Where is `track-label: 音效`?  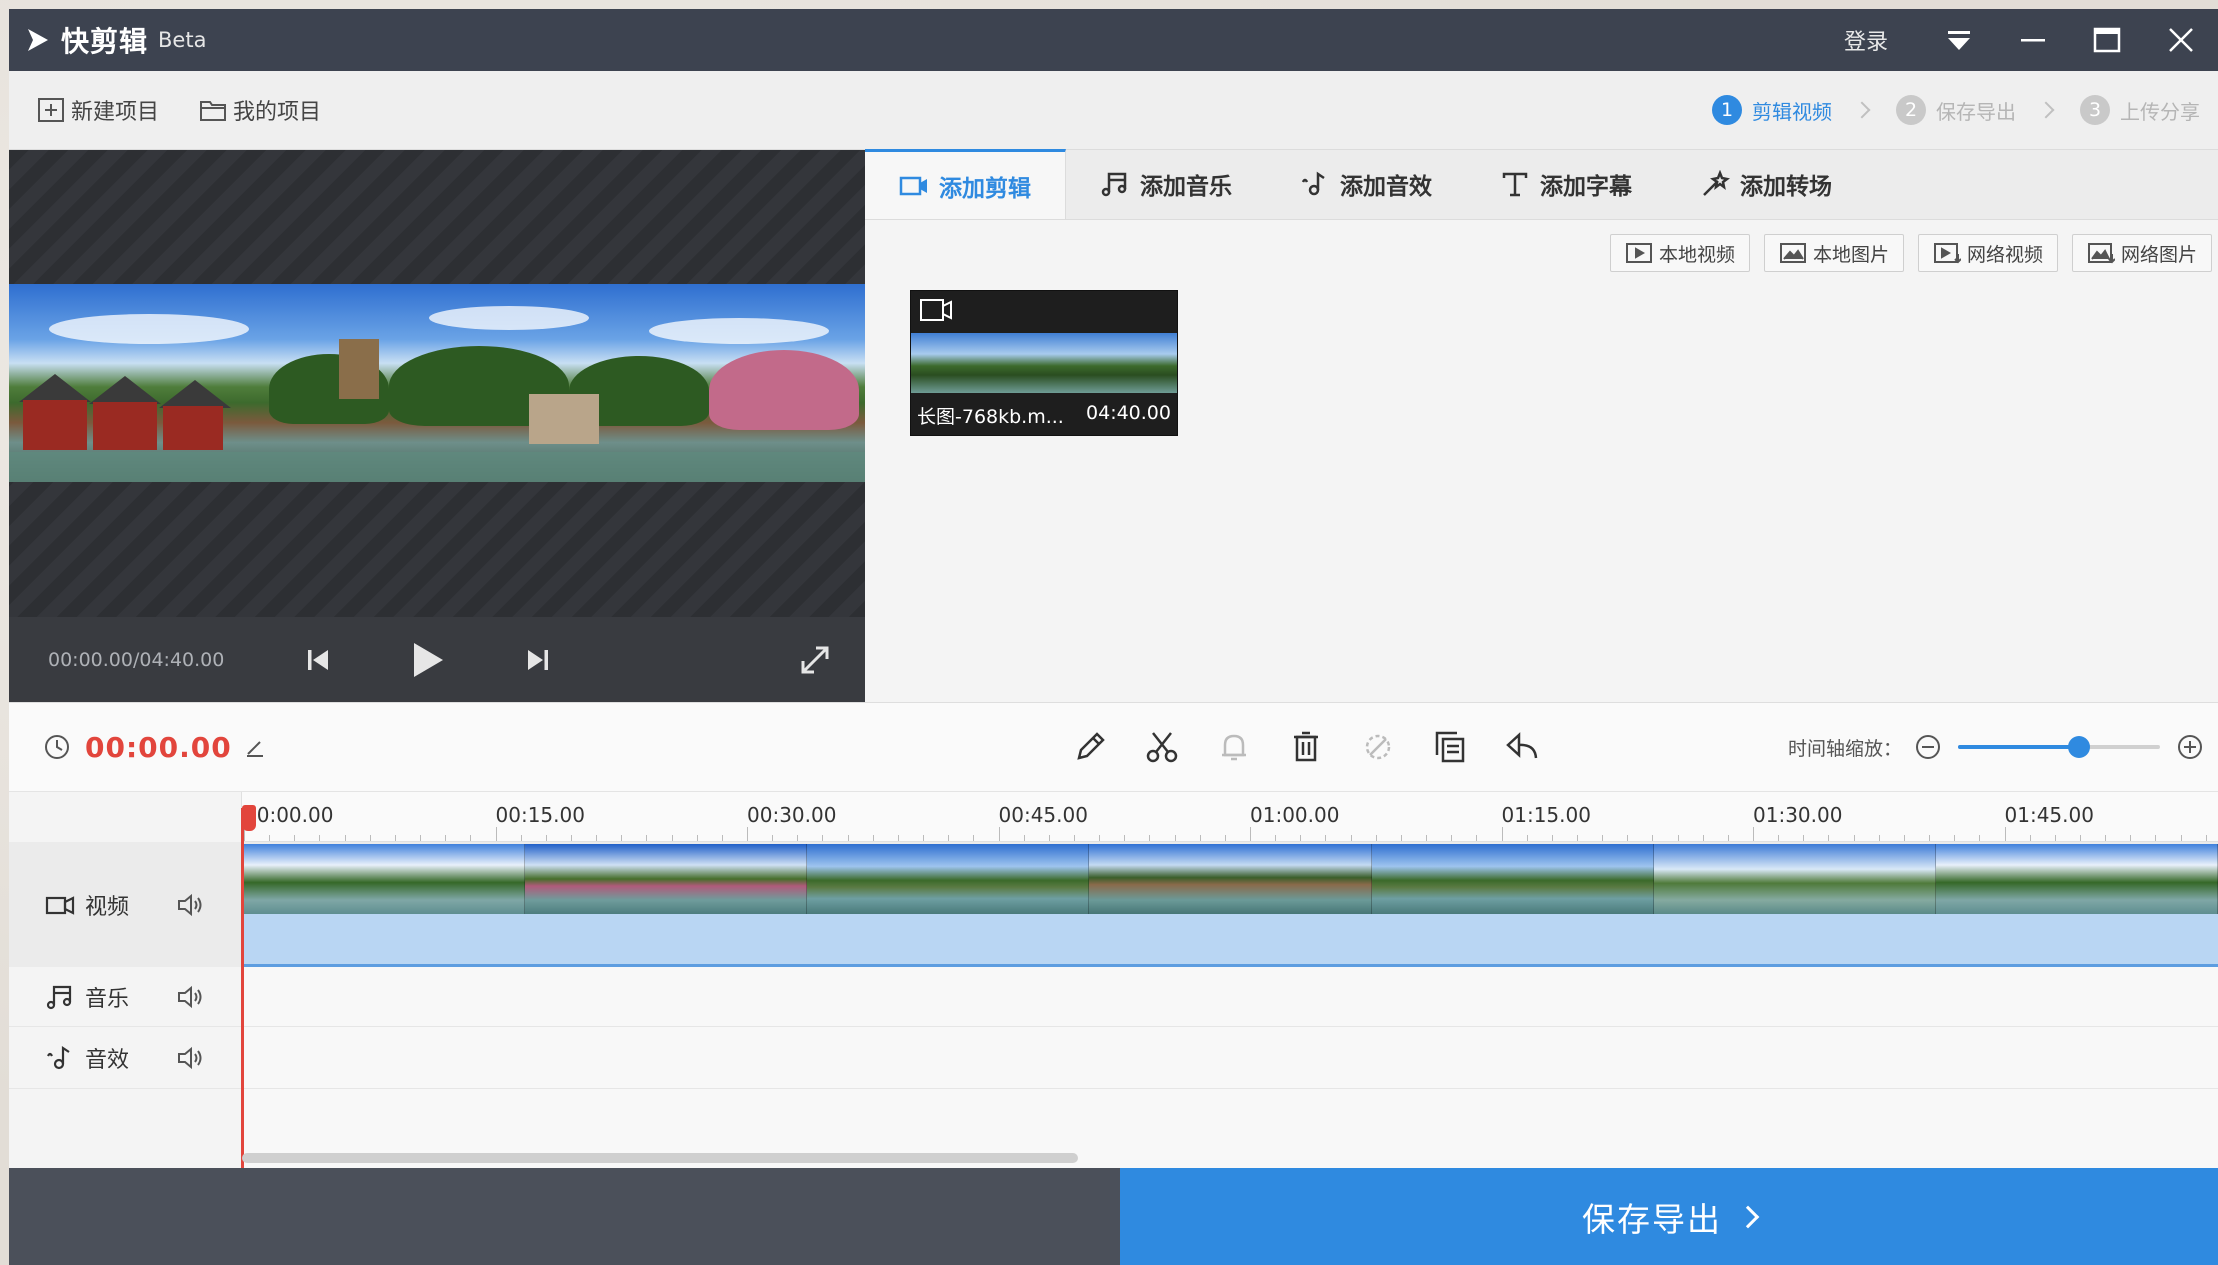
track-label: 音效 is located at coordinates (107, 1060).